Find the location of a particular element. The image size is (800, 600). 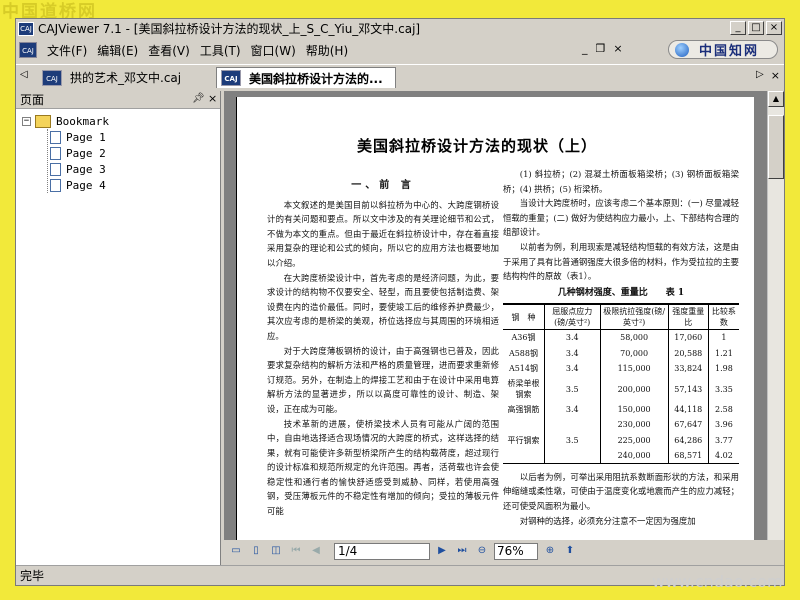

pin-icon: 📌︎ is located at coordinates (198, 98).